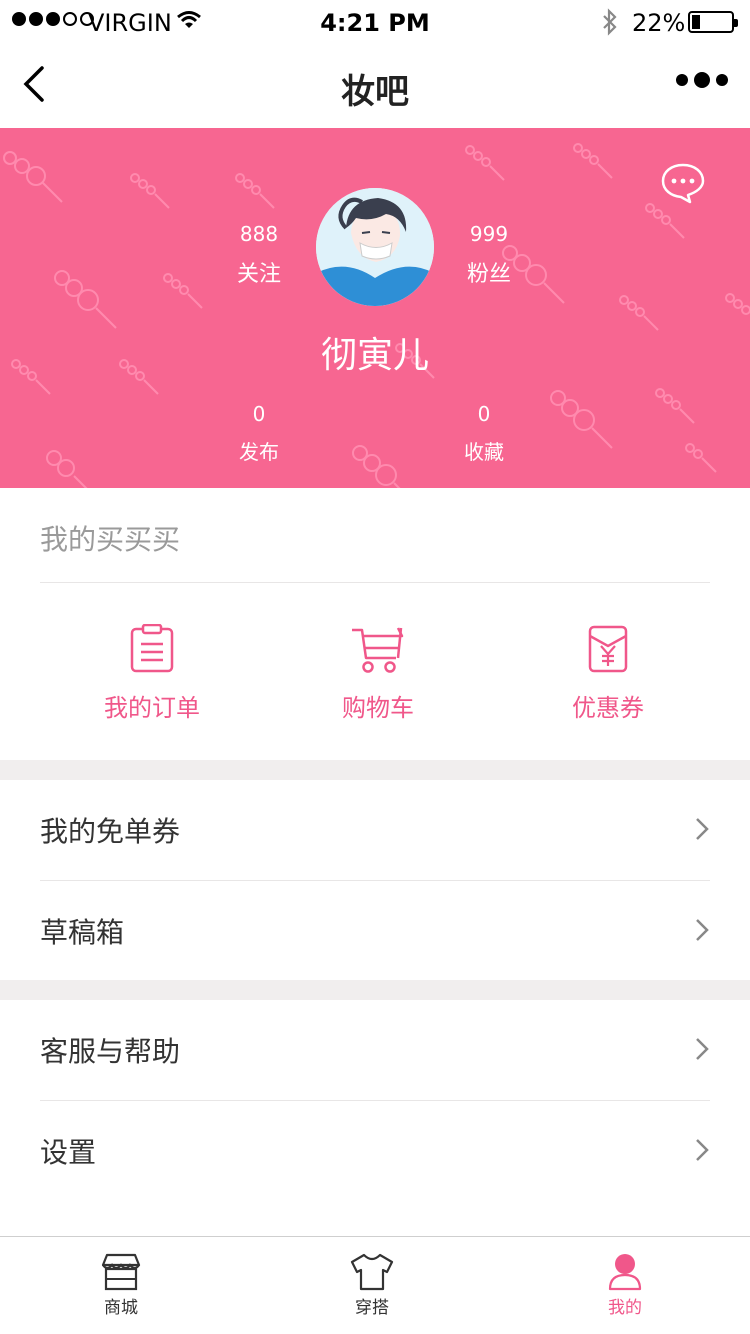  I want to click on posts-label: 发布, so click(259, 452).